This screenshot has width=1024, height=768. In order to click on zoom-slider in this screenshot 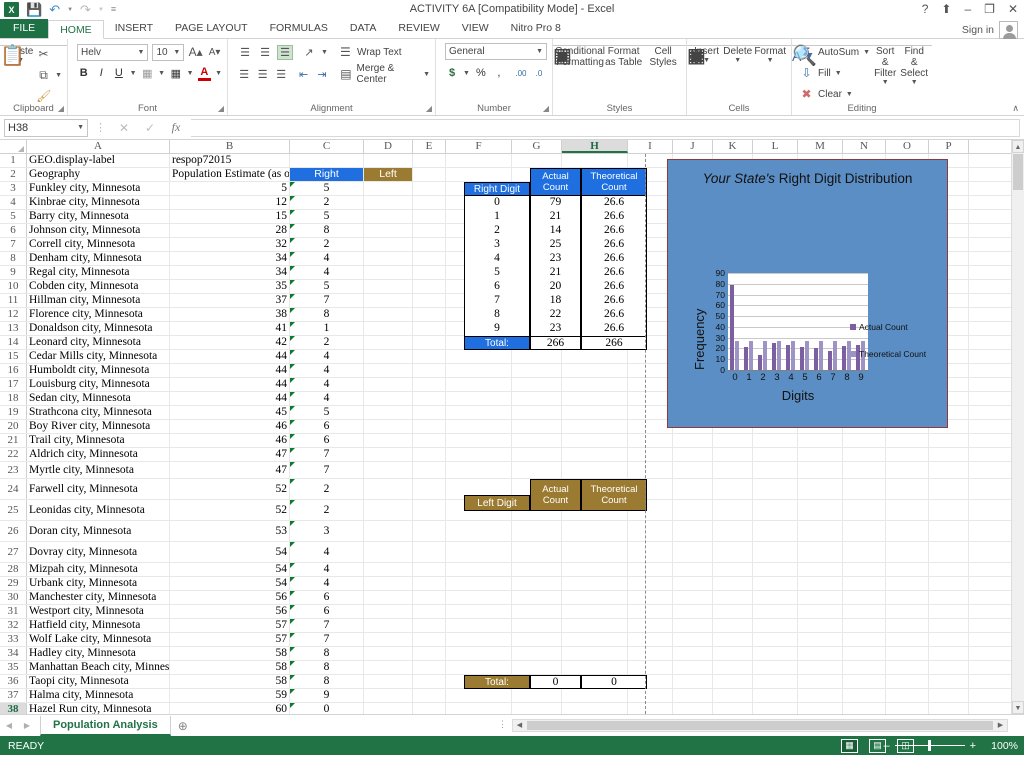, I will do `click(929, 745)`.